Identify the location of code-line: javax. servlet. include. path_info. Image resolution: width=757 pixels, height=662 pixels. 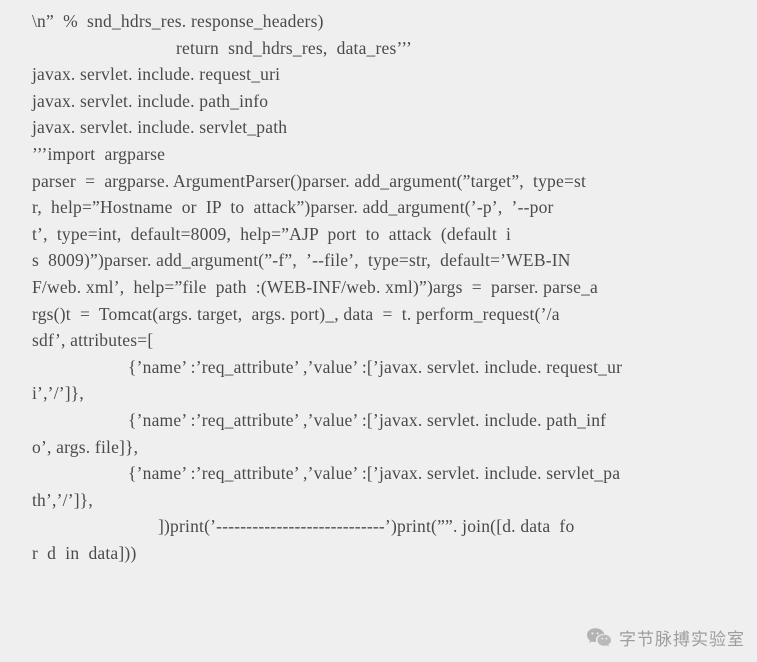
(150, 100).